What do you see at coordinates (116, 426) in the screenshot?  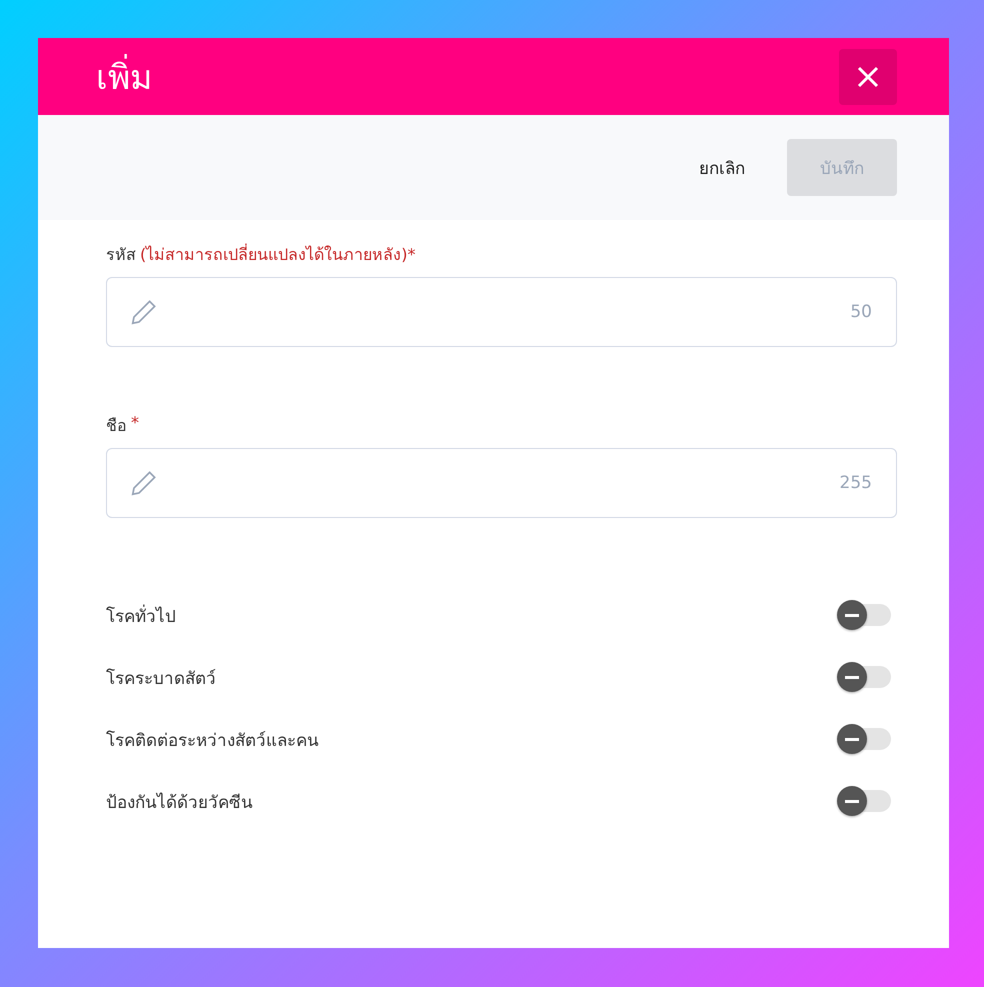 I see `field-label: ชือ` at bounding box center [116, 426].